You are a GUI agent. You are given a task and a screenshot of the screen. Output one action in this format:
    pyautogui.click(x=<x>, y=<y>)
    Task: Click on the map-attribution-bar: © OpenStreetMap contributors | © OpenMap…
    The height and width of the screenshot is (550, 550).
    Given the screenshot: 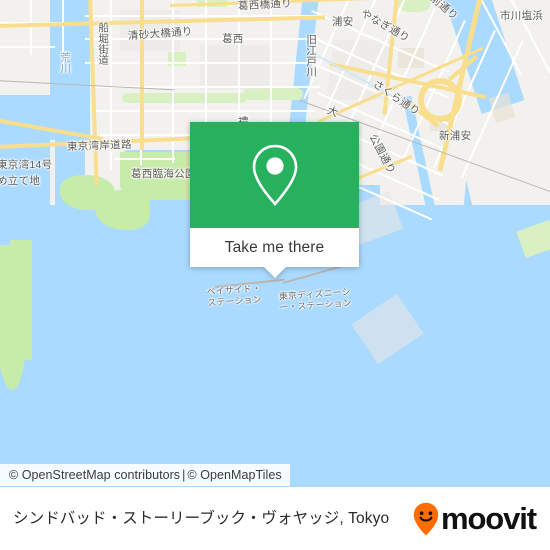 What is the action you would take?
    pyautogui.click(x=145, y=475)
    